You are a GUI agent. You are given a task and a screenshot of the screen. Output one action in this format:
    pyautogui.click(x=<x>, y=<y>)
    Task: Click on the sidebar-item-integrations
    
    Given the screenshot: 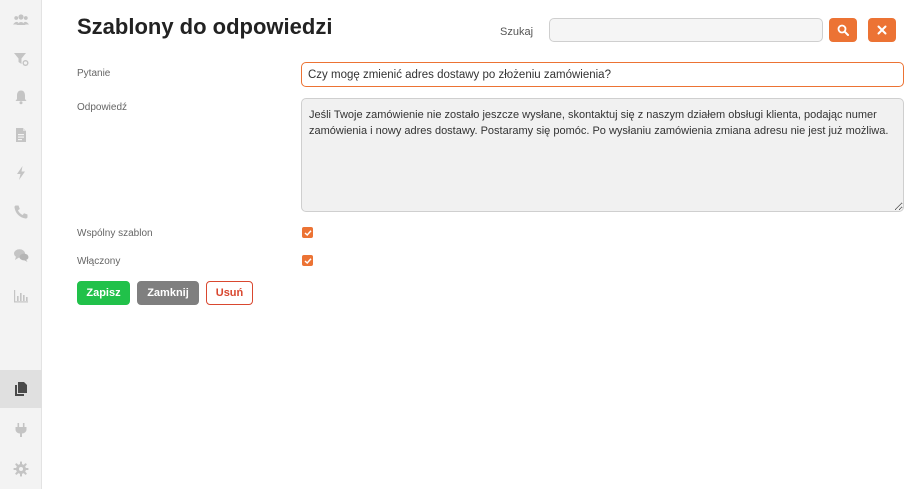 What is the action you would take?
    pyautogui.click(x=21, y=430)
    